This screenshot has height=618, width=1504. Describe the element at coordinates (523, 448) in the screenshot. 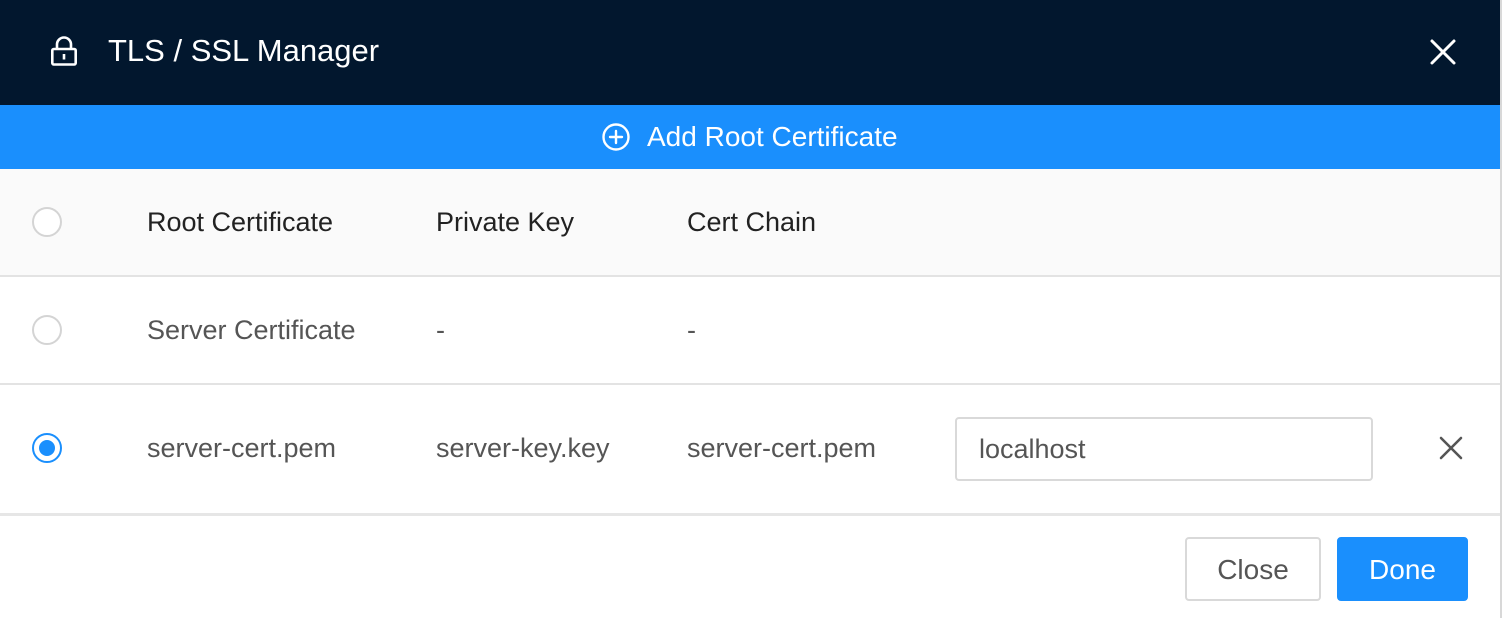

I see `private-key-cell: server-key.key` at that location.